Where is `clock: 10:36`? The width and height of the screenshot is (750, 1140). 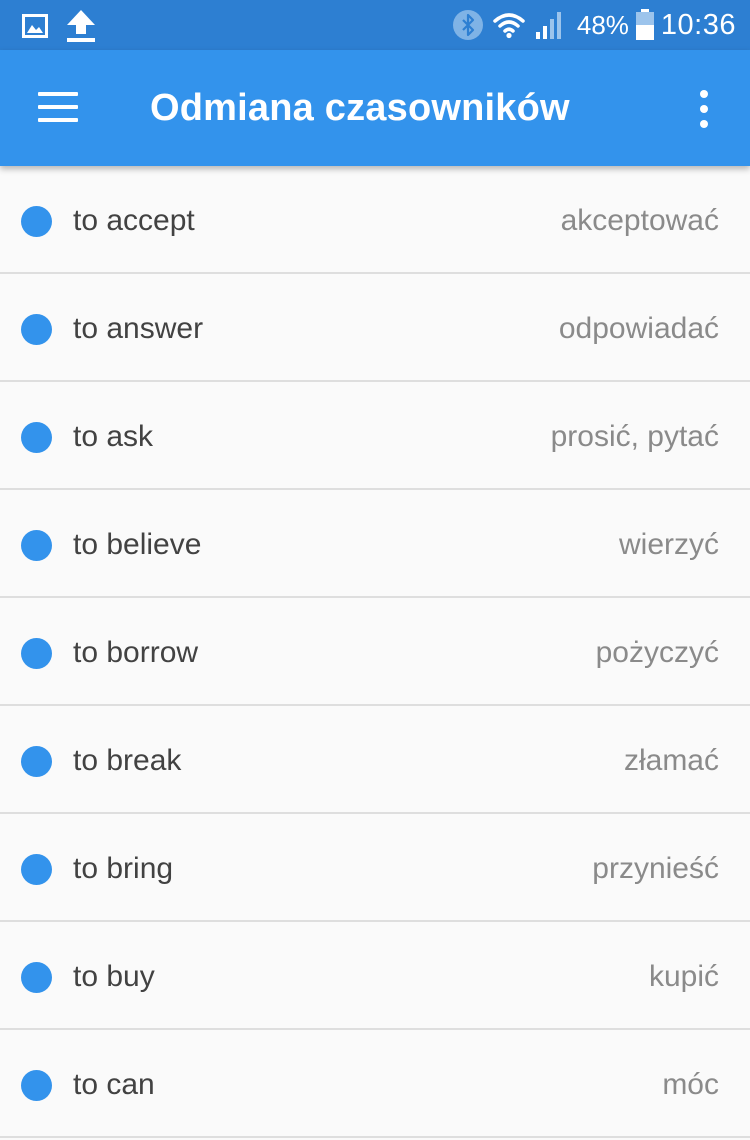
clock: 10:36 is located at coordinates (698, 24).